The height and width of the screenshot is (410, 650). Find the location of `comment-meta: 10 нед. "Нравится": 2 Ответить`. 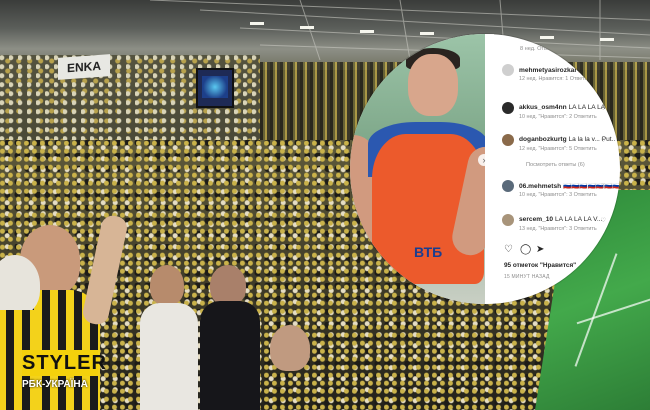

comment-meta: 10 нед. "Нравится": 2 Ответить is located at coordinates (558, 117).